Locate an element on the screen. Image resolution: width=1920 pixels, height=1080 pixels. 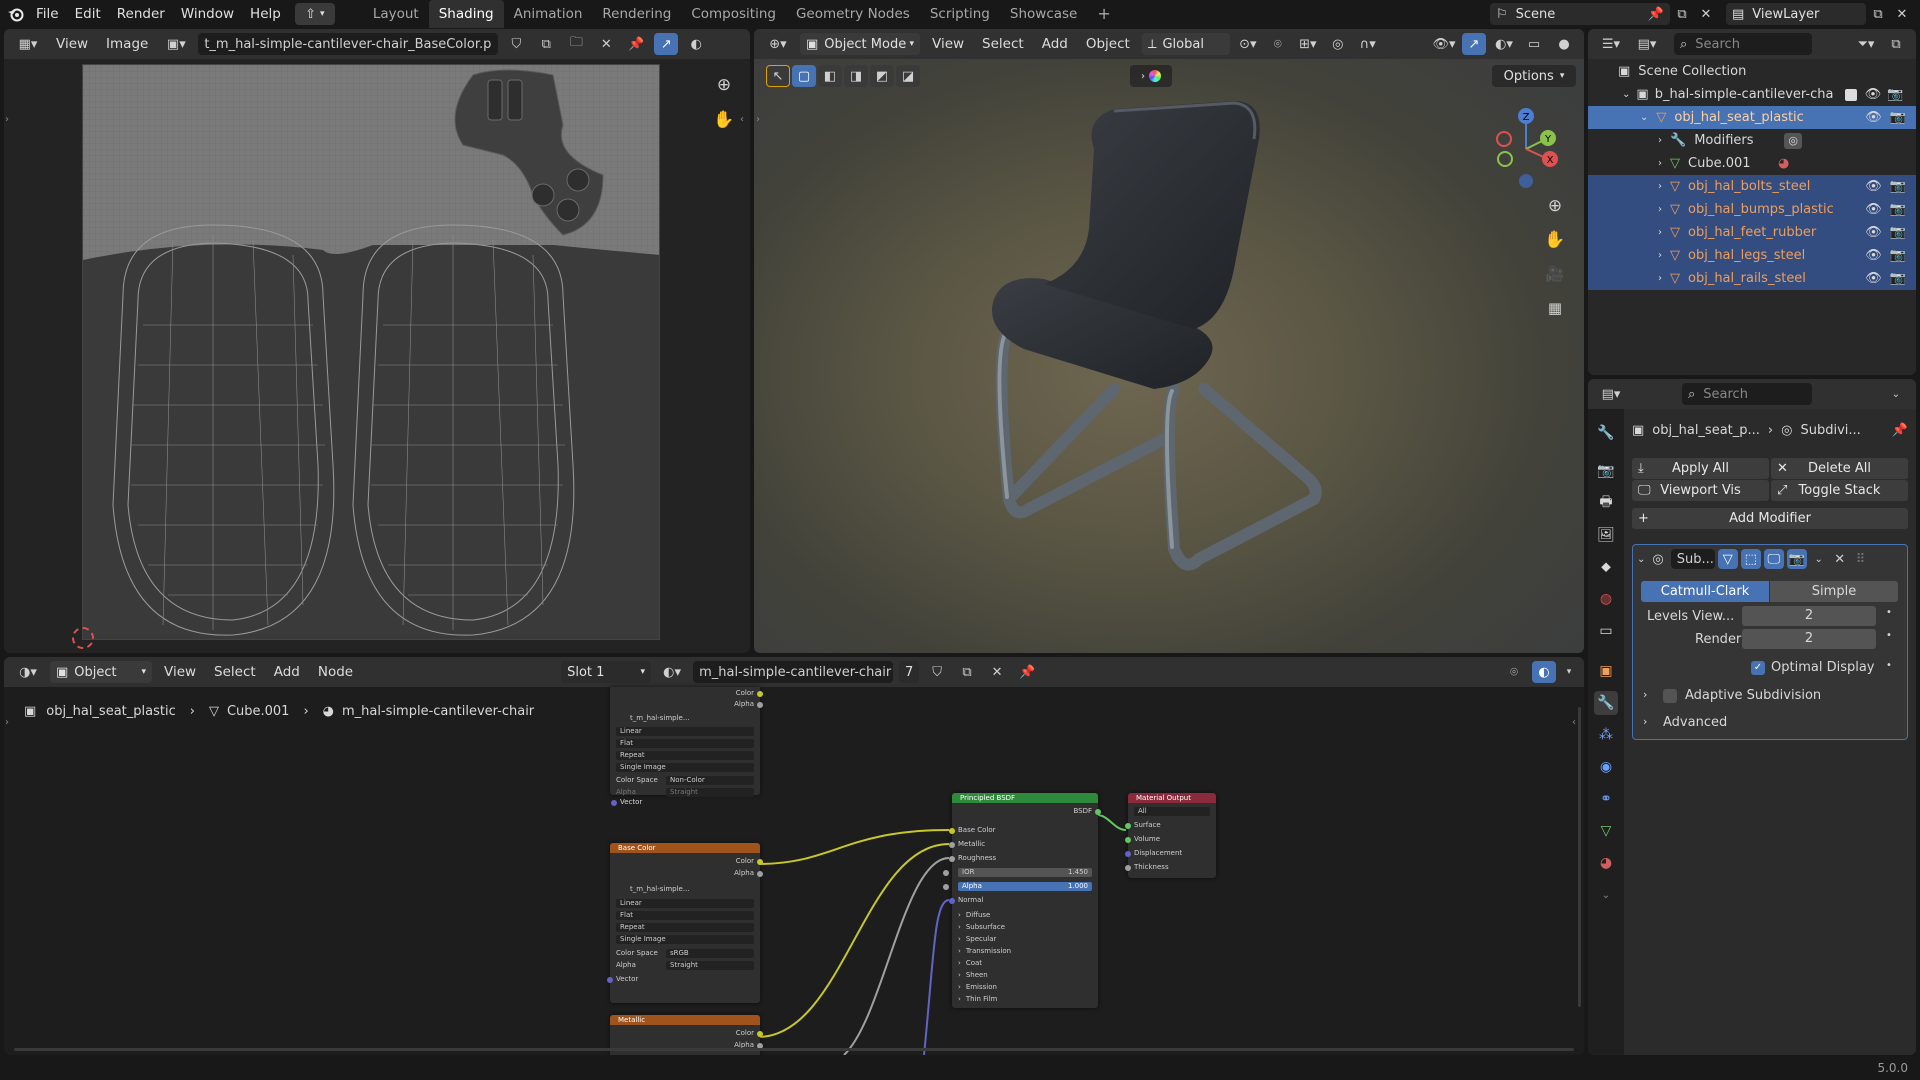
folder-icon: 🗀 is located at coordinates (576, 44).